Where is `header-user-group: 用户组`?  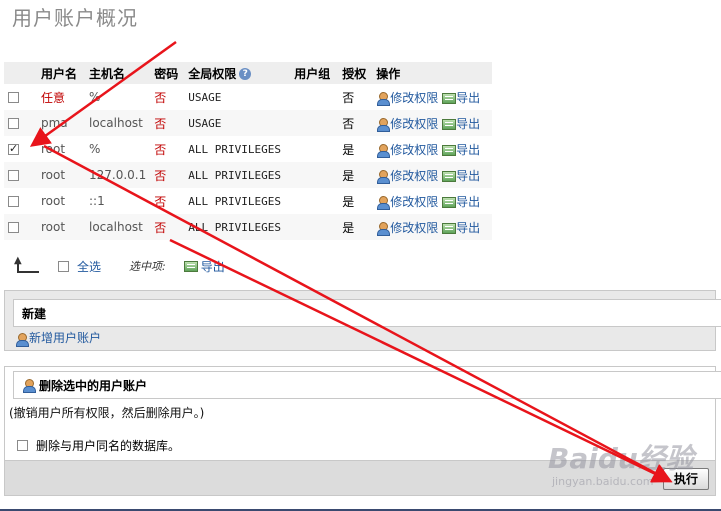
header-user-group: 用户组 is located at coordinates (314, 73).